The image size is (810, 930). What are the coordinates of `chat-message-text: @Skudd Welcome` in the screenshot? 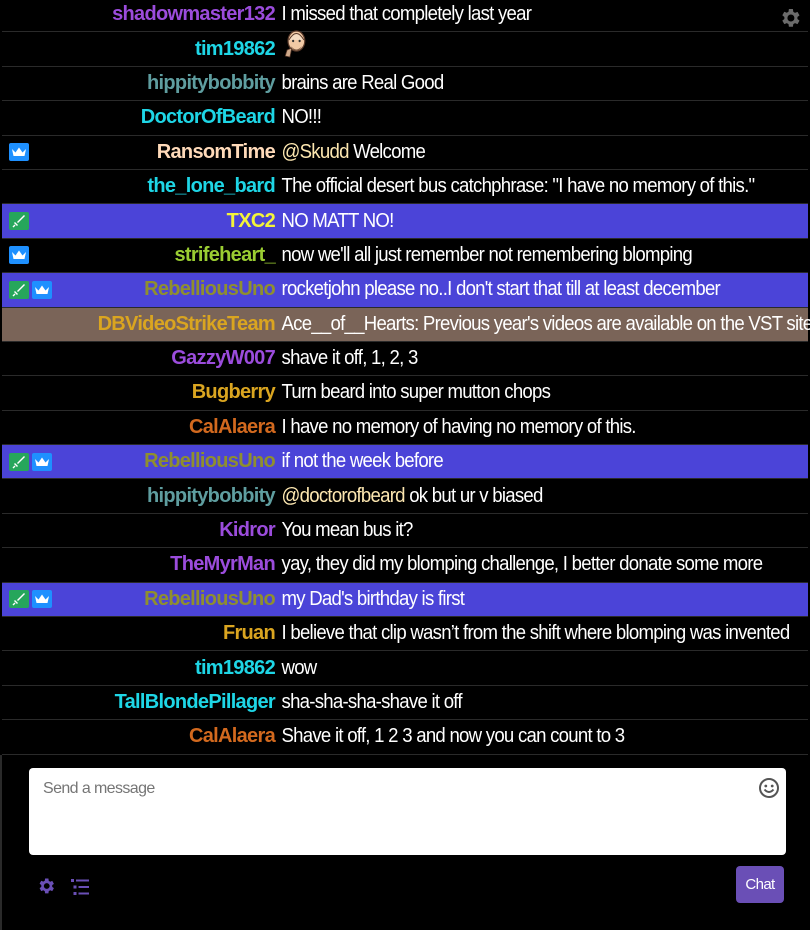 It's located at (350, 152).